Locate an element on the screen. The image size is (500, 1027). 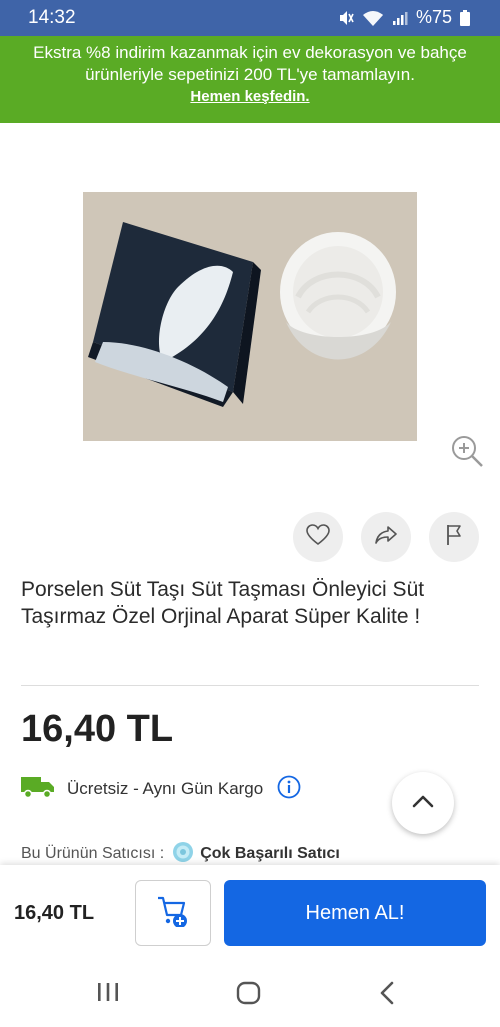
battery-text: %75 is located at coordinates (433, 17).